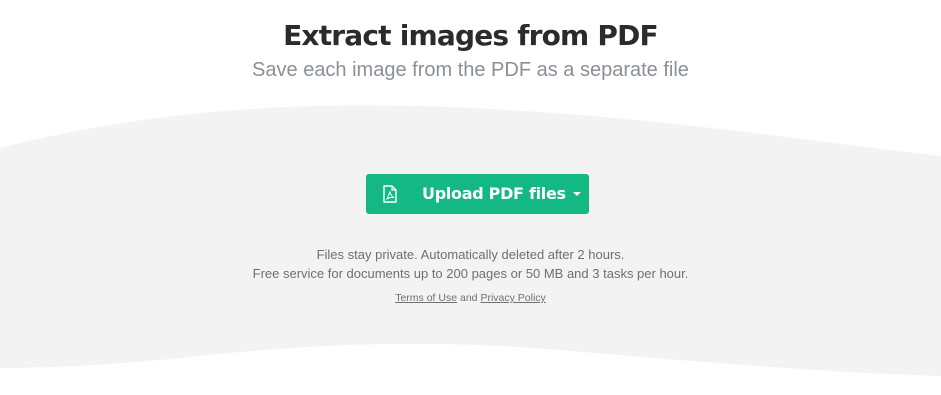 The image size is (941, 395). Describe the element at coordinates (426, 298) in the screenshot. I see `terms-of-use-link: Terms of Use` at that location.